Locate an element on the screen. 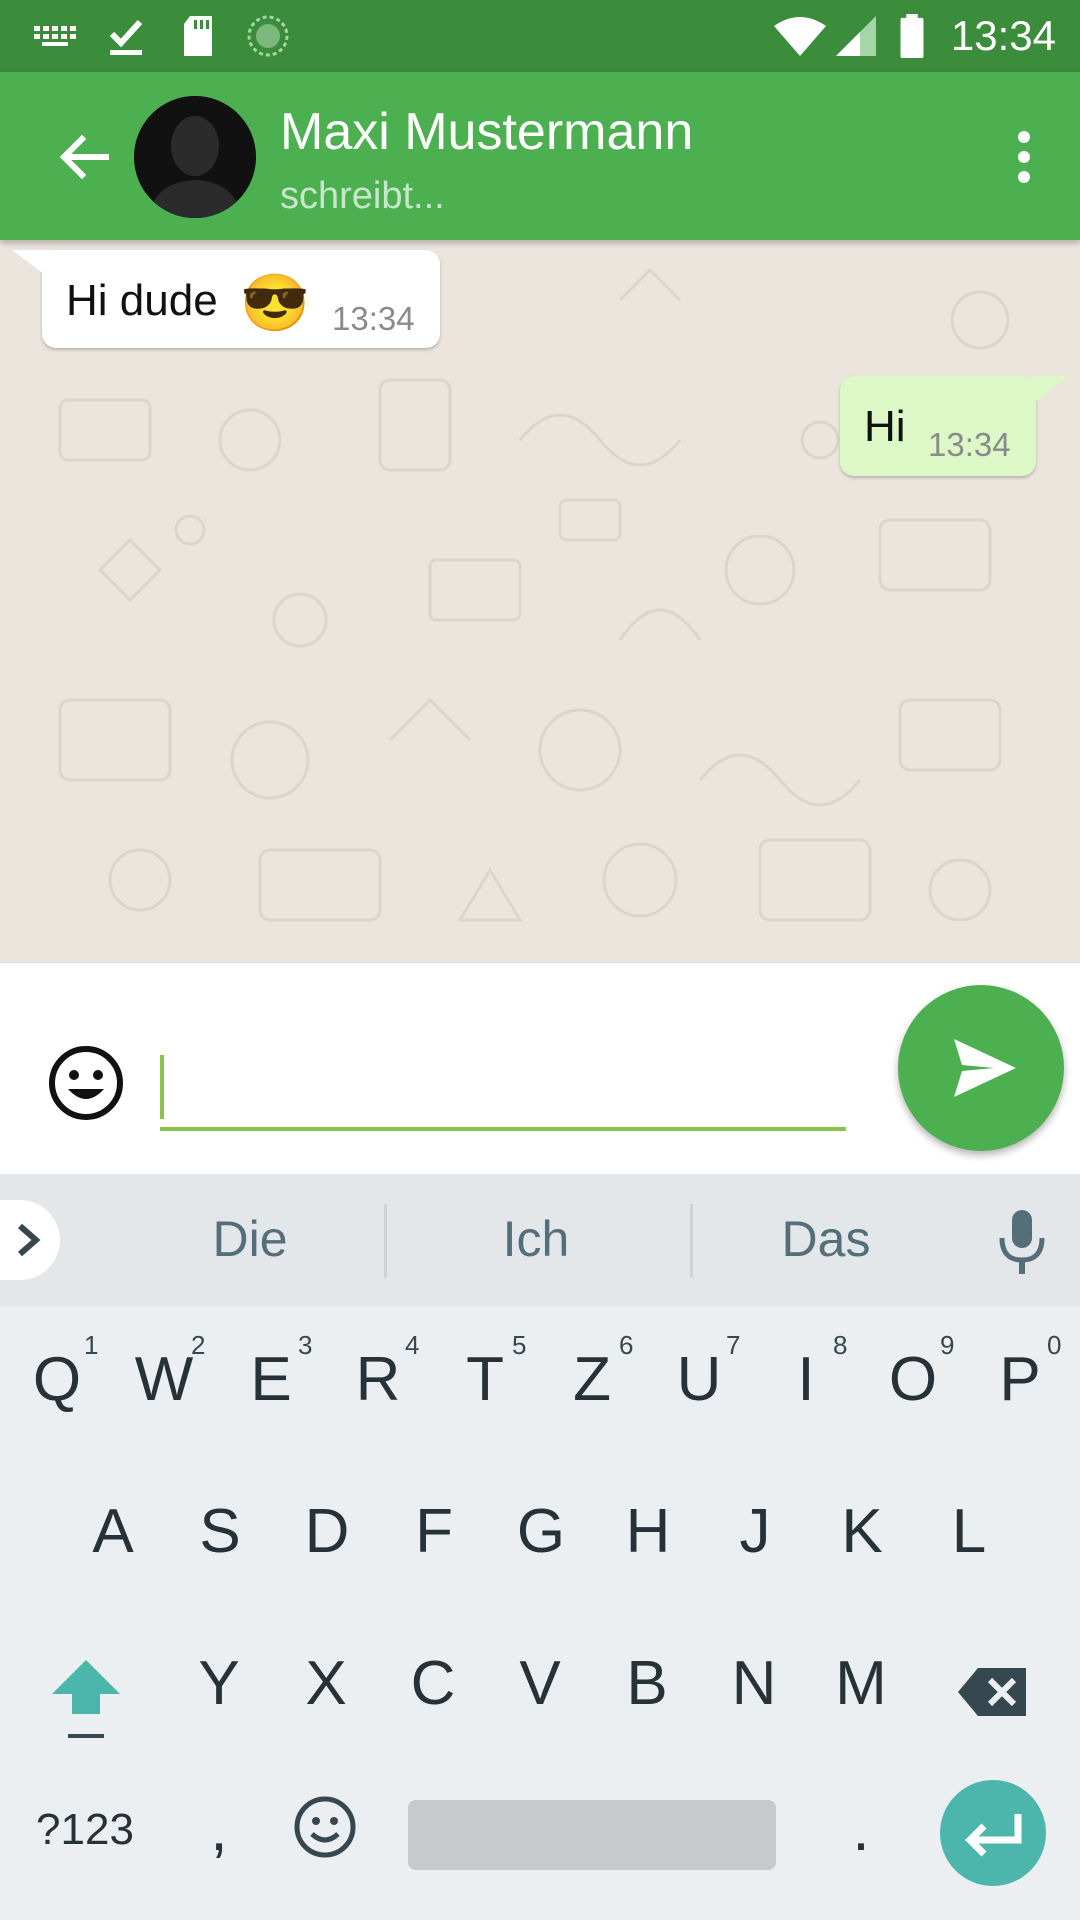 This screenshot has width=1080, height=1920. key-s: S is located at coordinates (220, 1532).